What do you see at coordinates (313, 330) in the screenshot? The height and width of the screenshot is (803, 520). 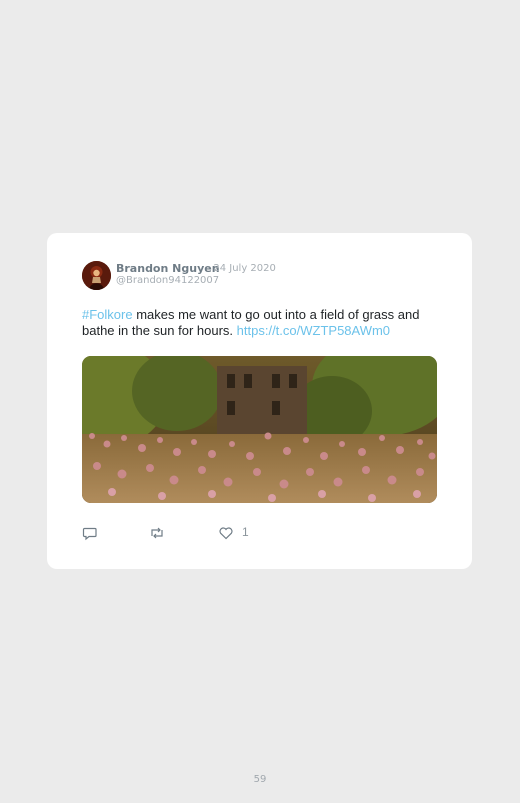 I see `tweet-link: https://t.co/WZTP58AWm0` at bounding box center [313, 330].